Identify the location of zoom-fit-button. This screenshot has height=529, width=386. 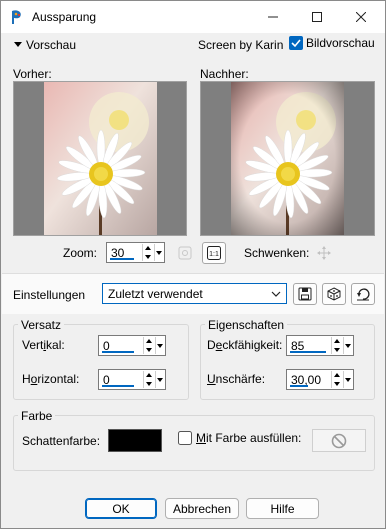
(185, 253).